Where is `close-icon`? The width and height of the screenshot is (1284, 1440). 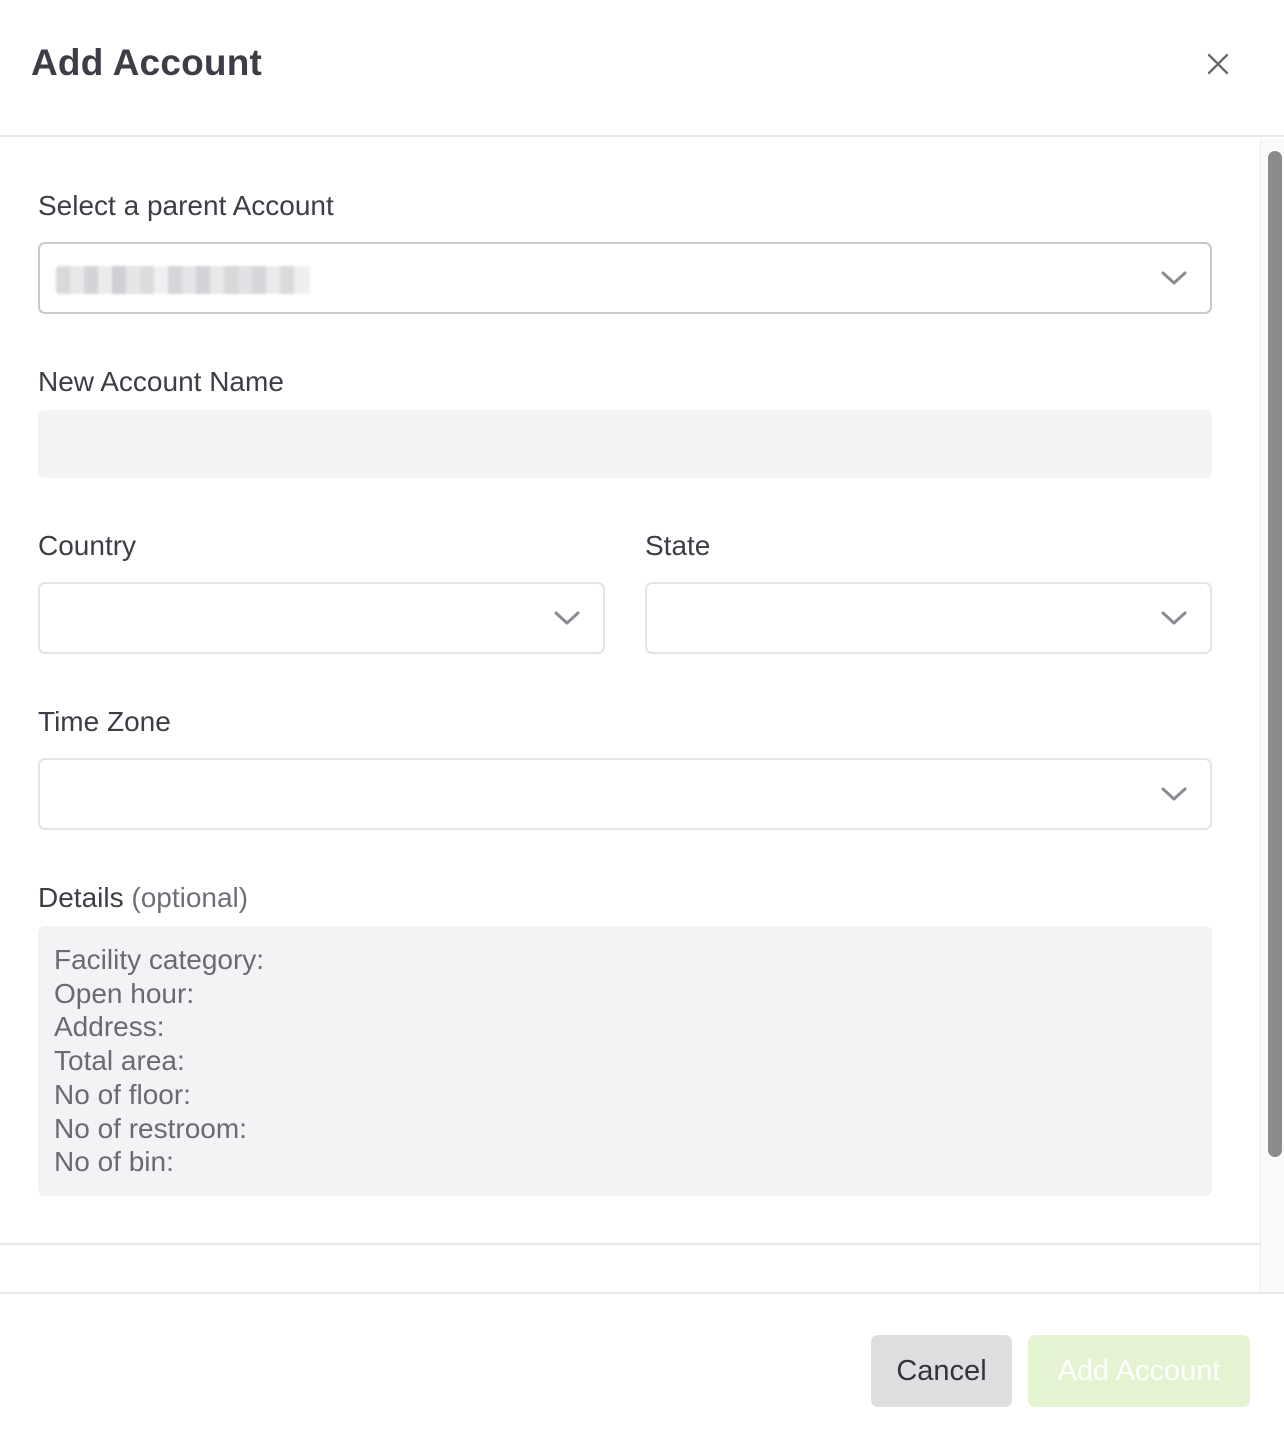
close-icon is located at coordinates (1218, 64).